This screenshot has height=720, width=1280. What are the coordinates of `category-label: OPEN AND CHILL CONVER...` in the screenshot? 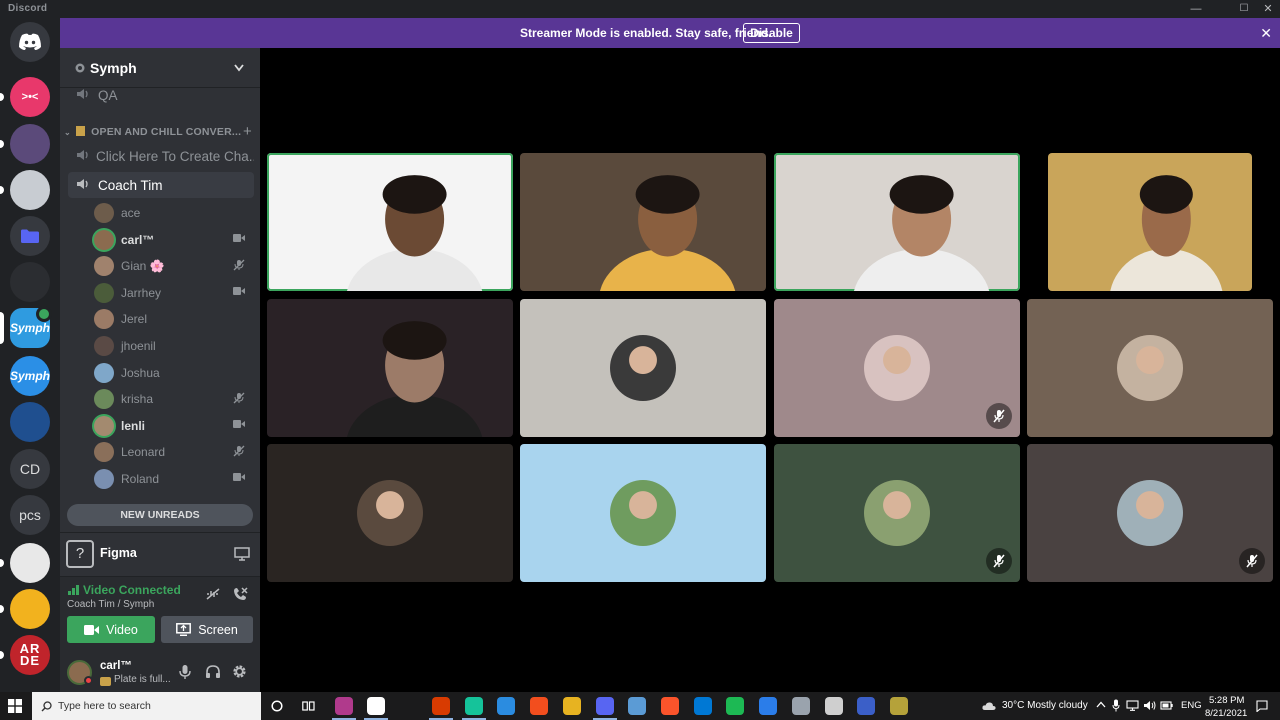 It's located at (166, 132).